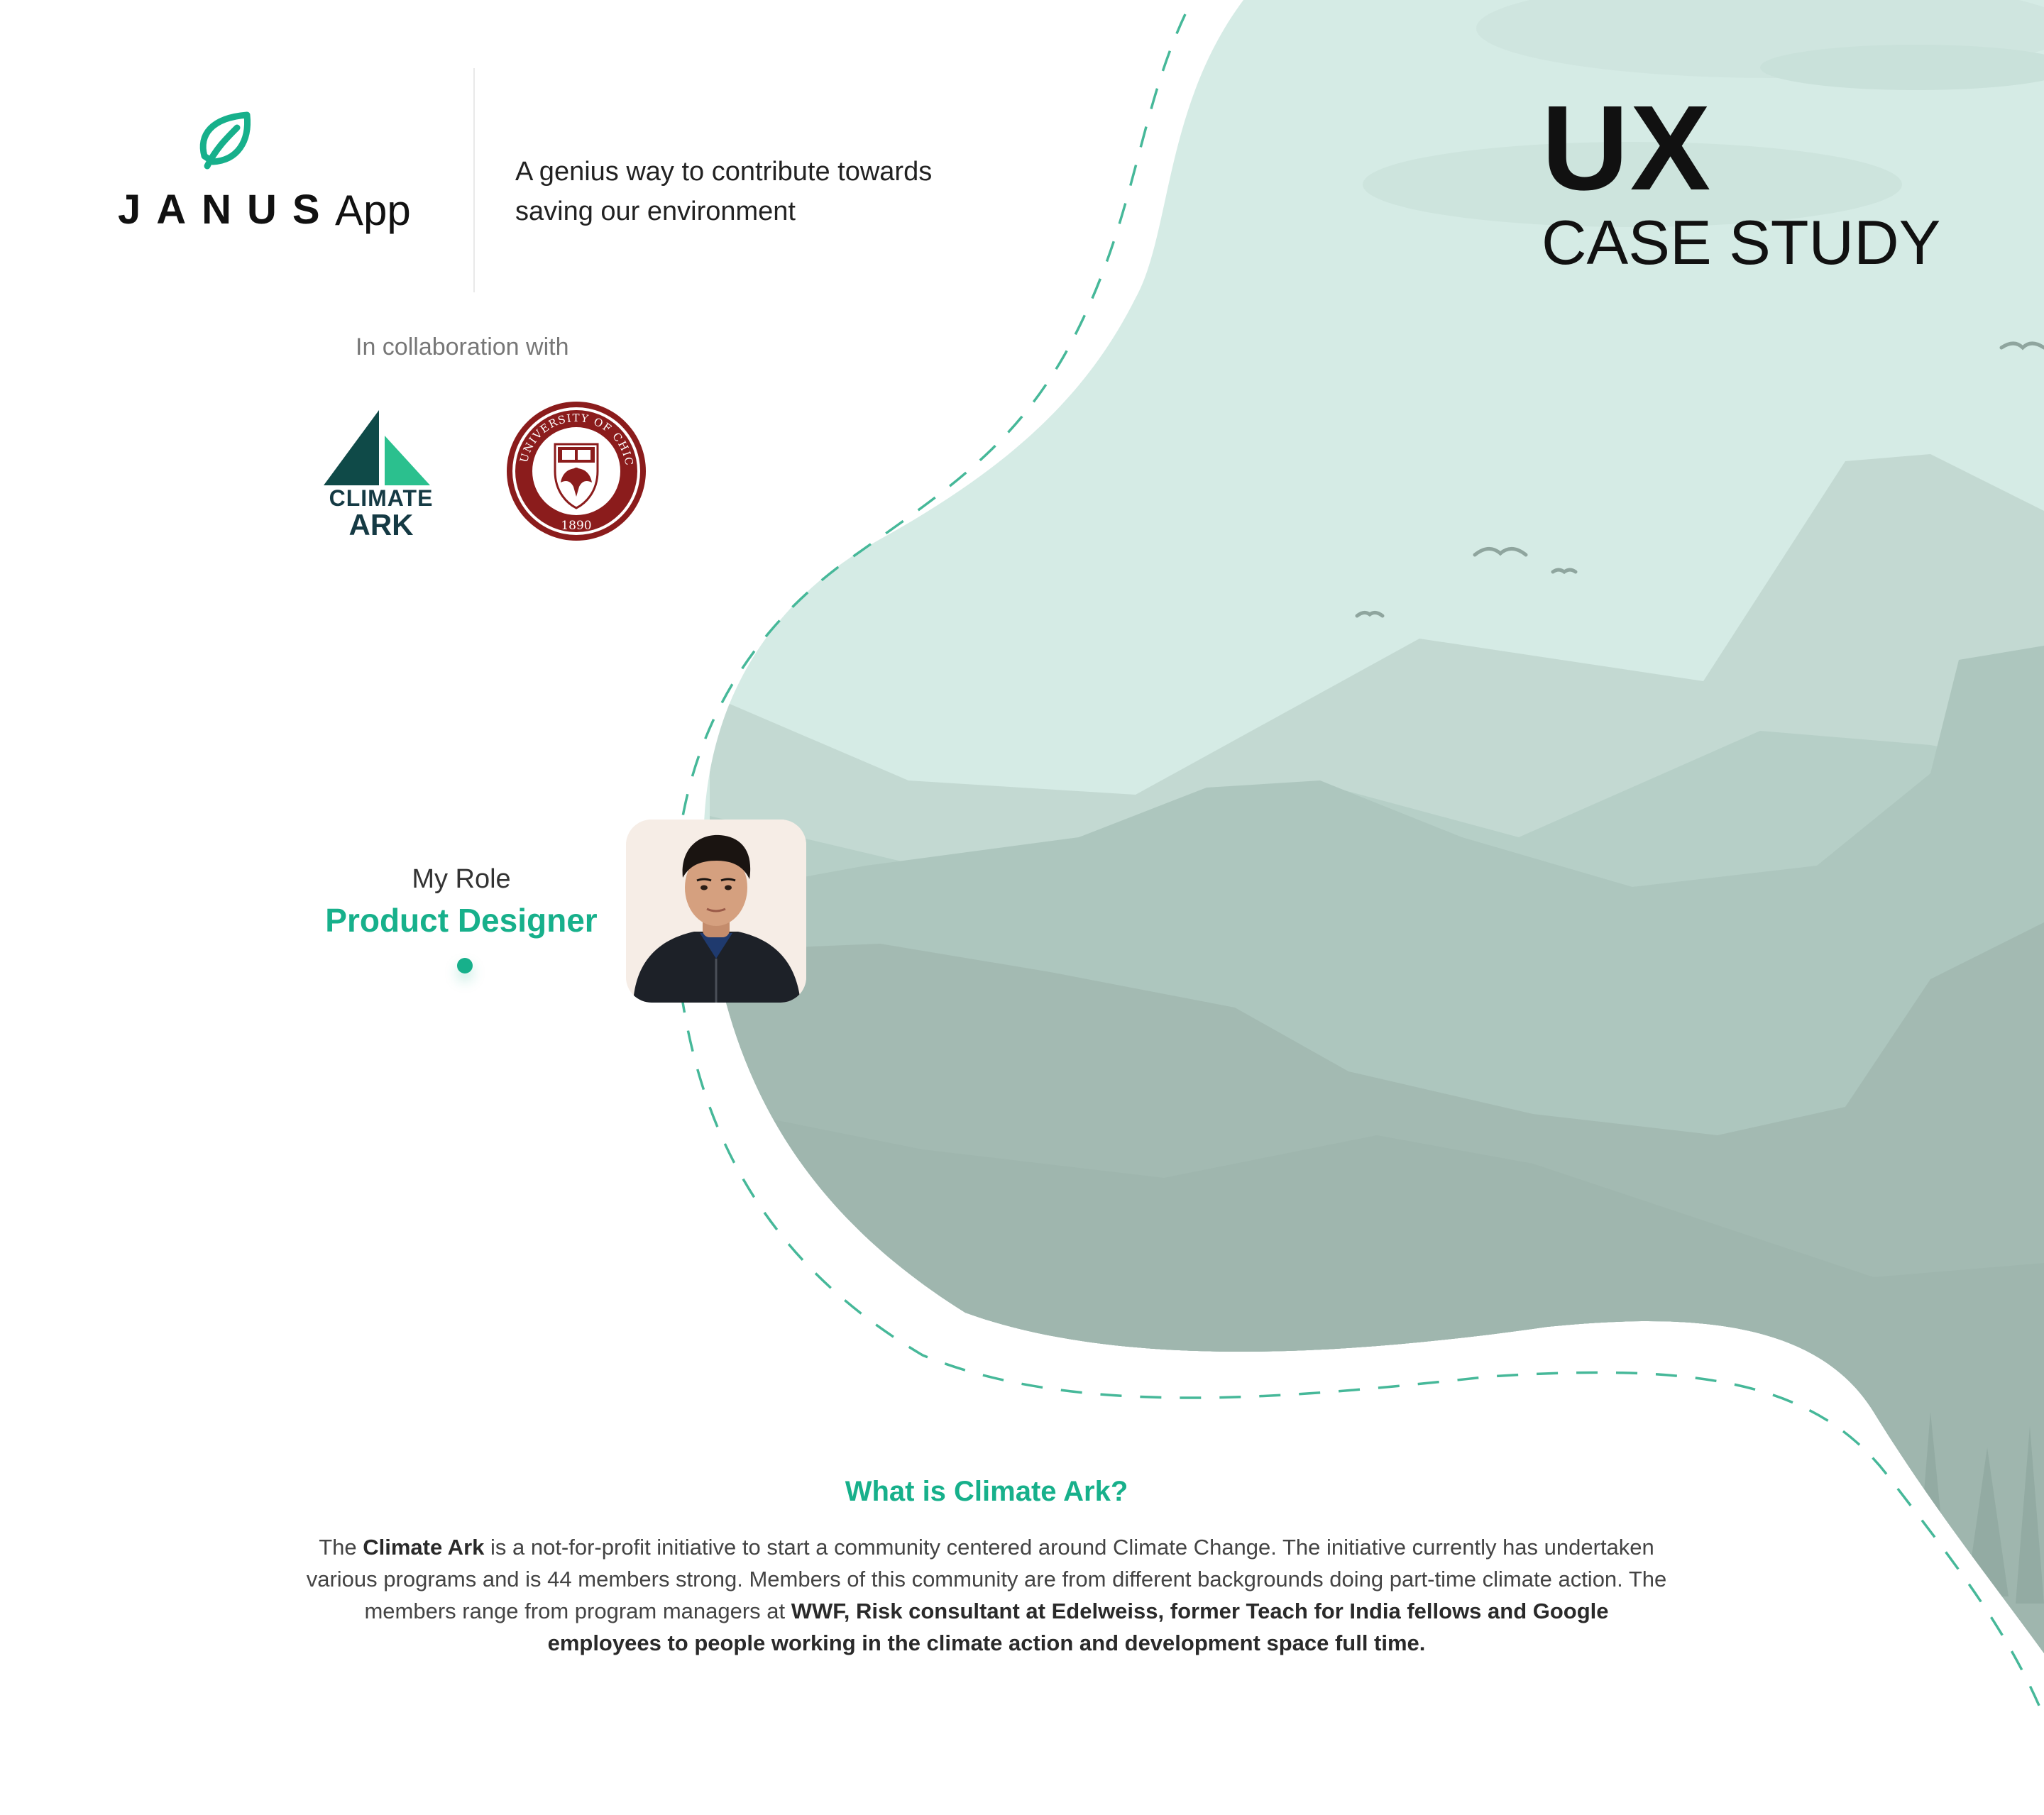  What do you see at coordinates (462, 346) in the screenshot?
I see `collaboration-label: In collaboration with` at bounding box center [462, 346].